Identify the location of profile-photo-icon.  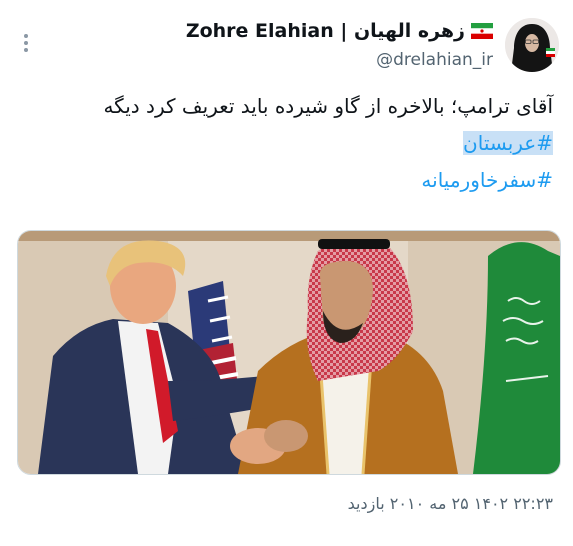
(532, 45).